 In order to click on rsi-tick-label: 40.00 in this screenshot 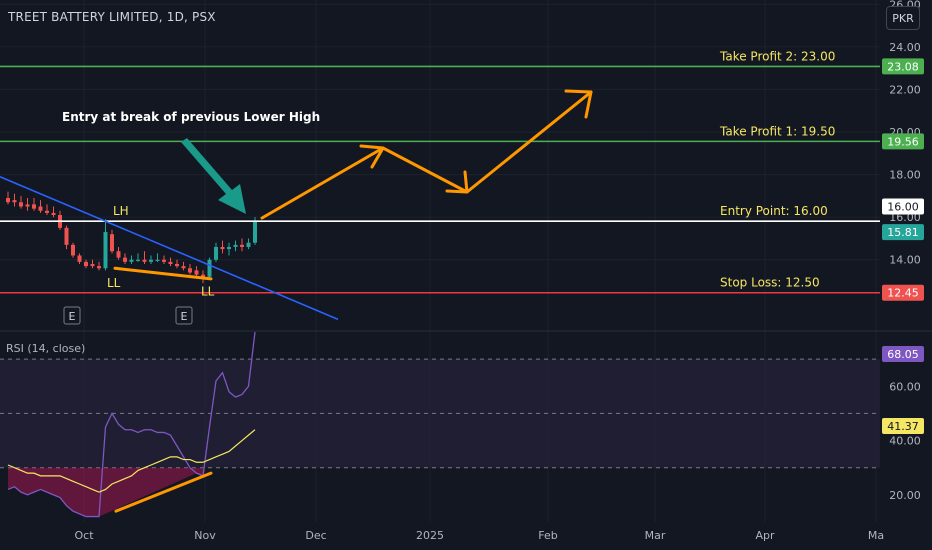, I will do `click(905, 441)`.